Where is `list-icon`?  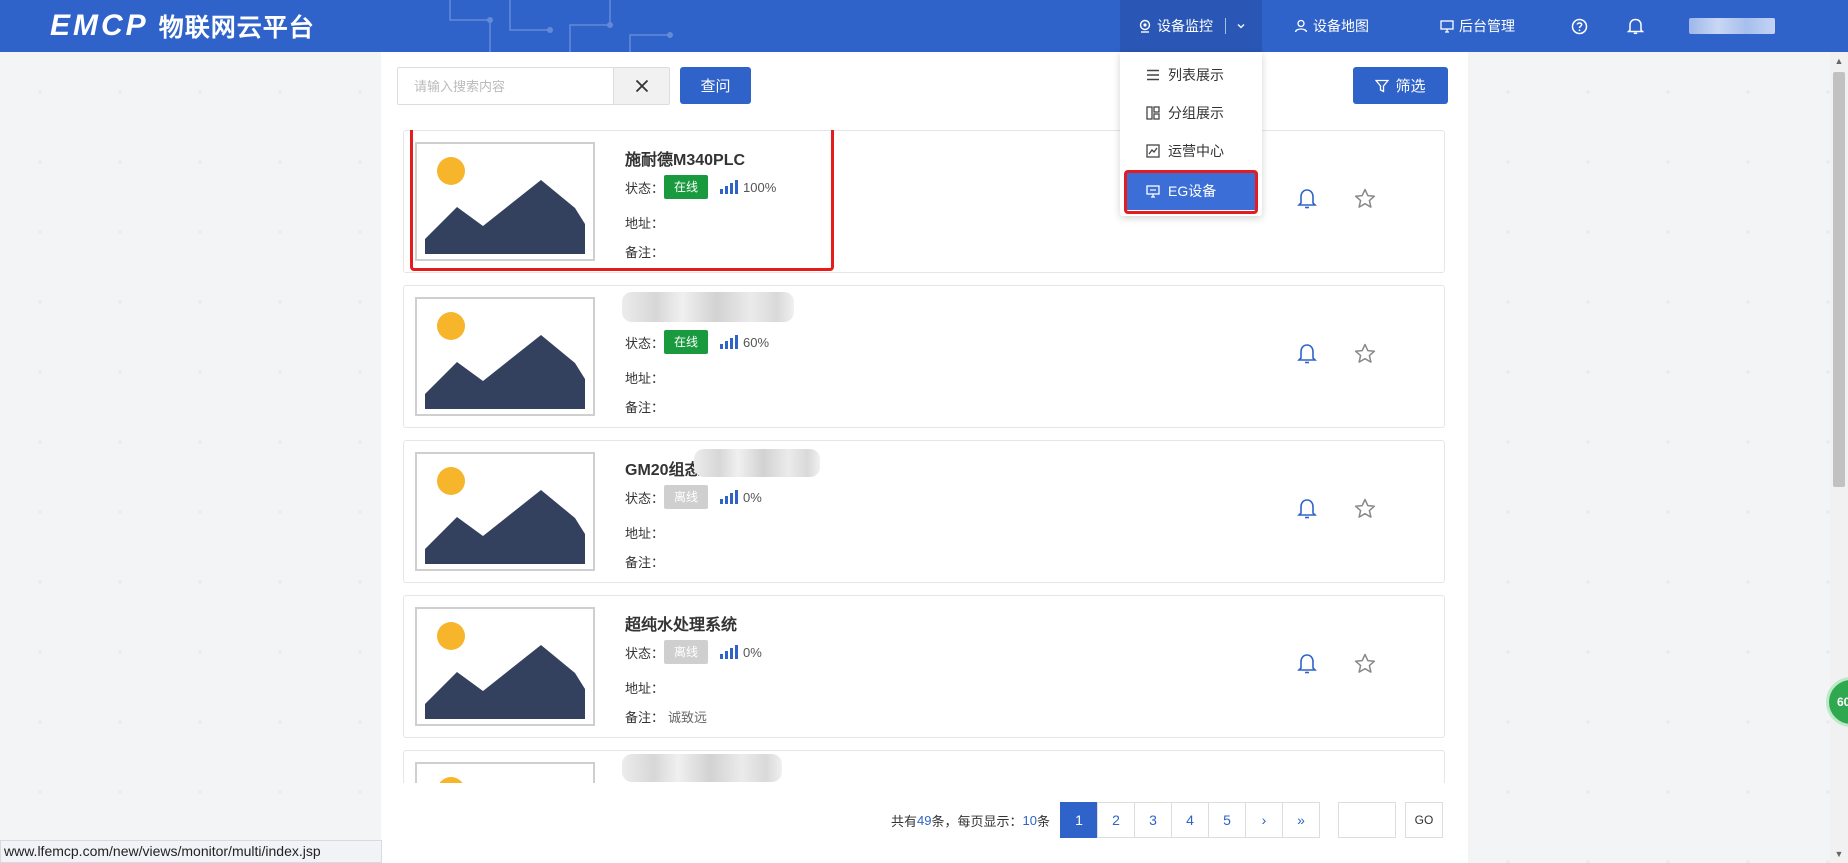 list-icon is located at coordinates (1153, 75).